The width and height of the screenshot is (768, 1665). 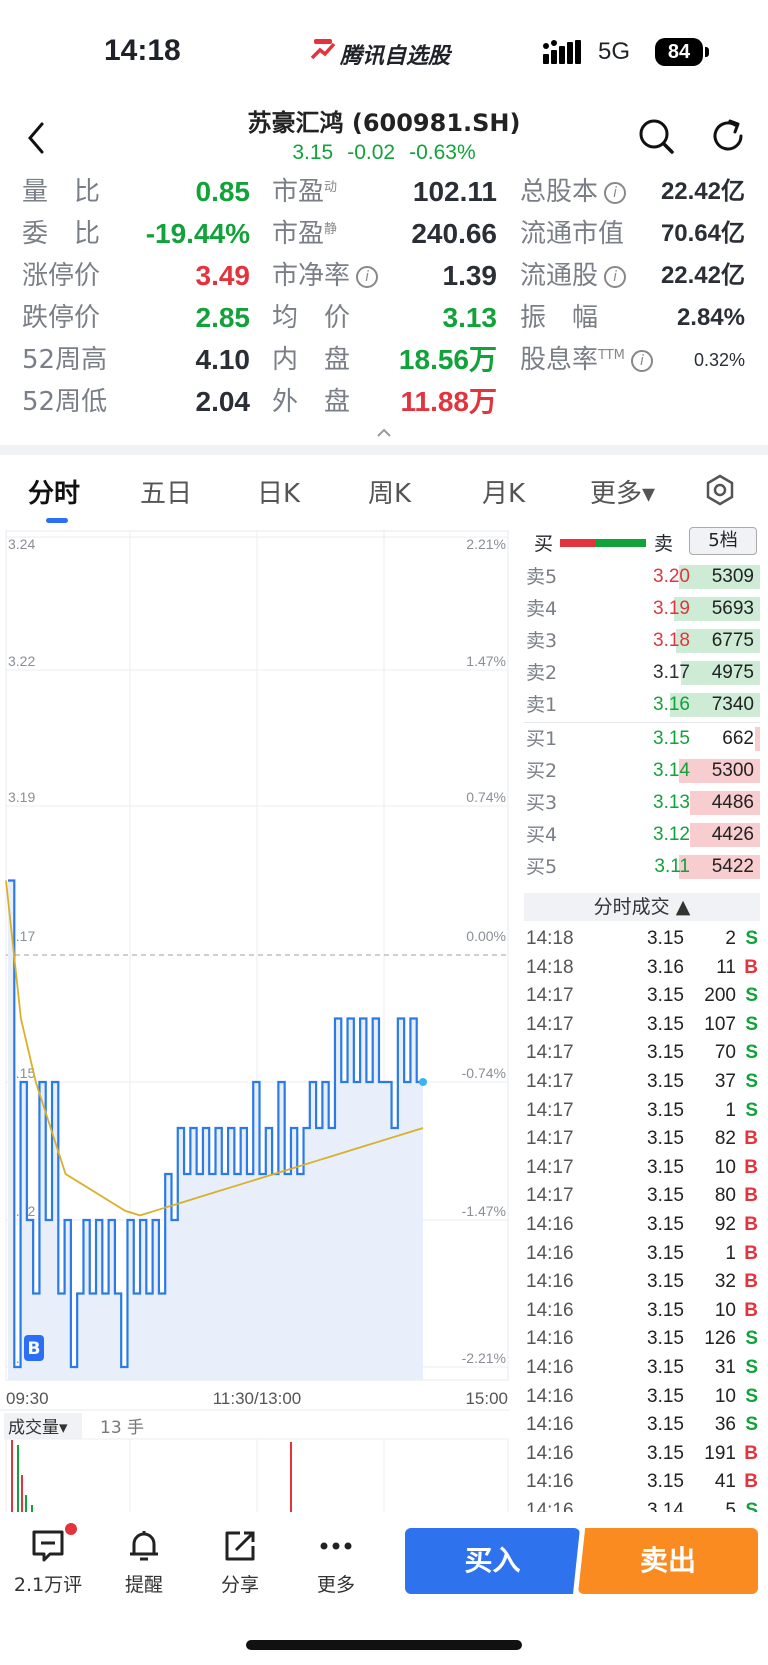 What do you see at coordinates (728, 136) in the screenshot?
I see `refresh-icon` at bounding box center [728, 136].